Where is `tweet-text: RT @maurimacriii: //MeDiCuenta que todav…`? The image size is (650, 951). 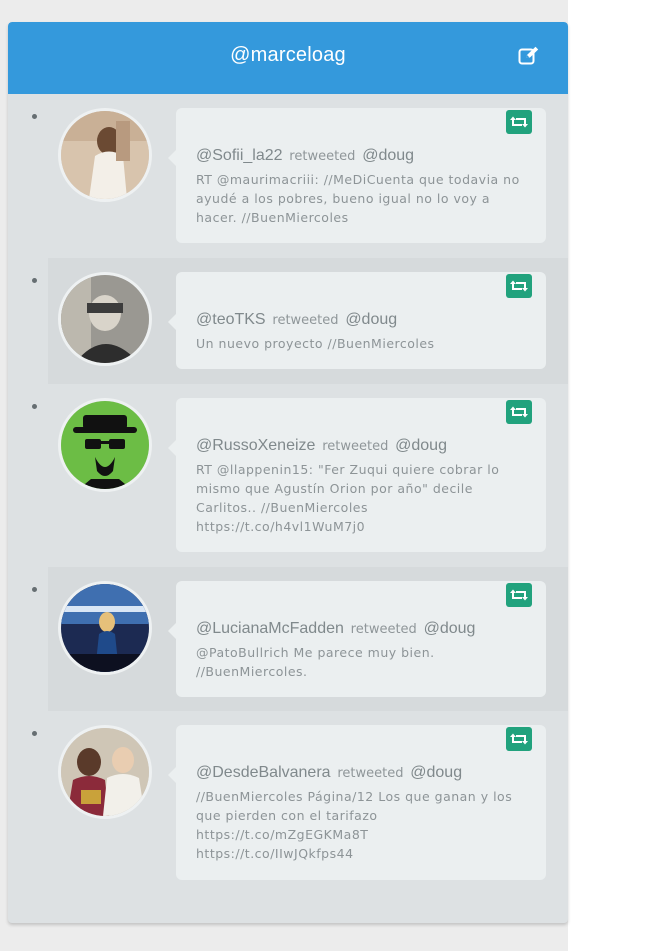
tweet-text: RT @maurimacriii: //MeDiCuenta que todav… is located at coordinates (358, 198).